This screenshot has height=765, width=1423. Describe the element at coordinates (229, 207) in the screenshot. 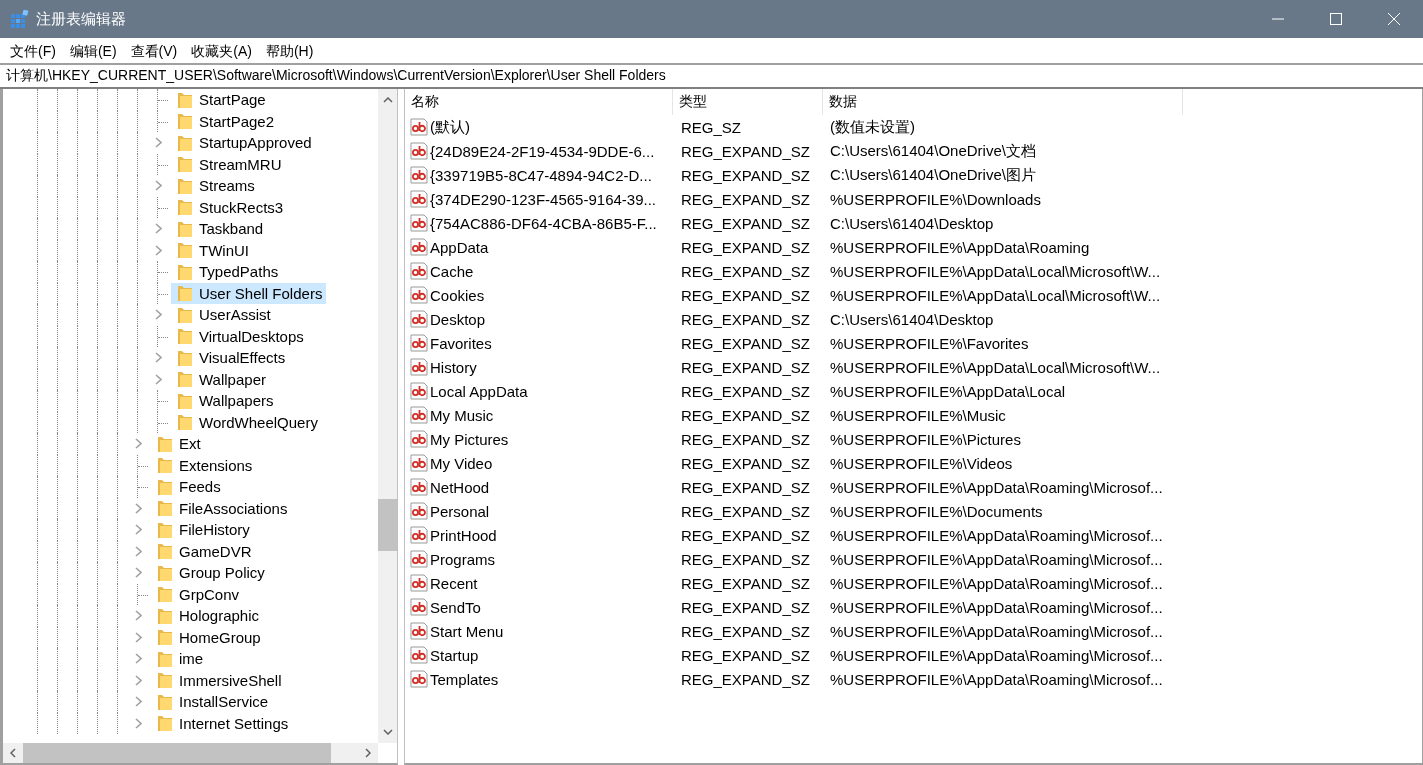

I see `tree-item: StuckRects3` at that location.